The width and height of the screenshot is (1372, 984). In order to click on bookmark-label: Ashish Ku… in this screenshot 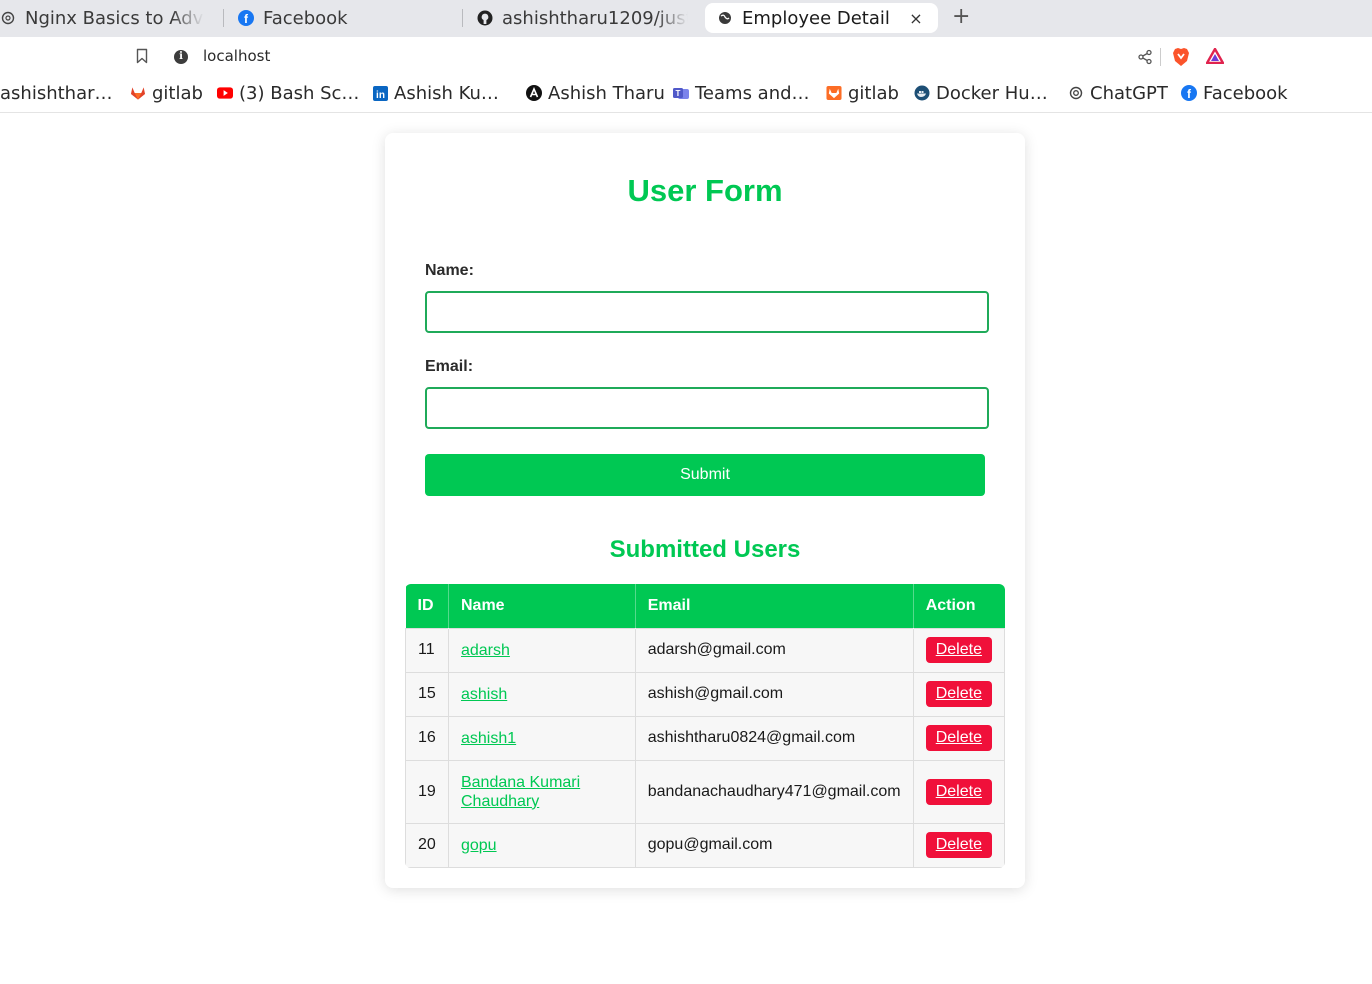, I will do `click(446, 93)`.